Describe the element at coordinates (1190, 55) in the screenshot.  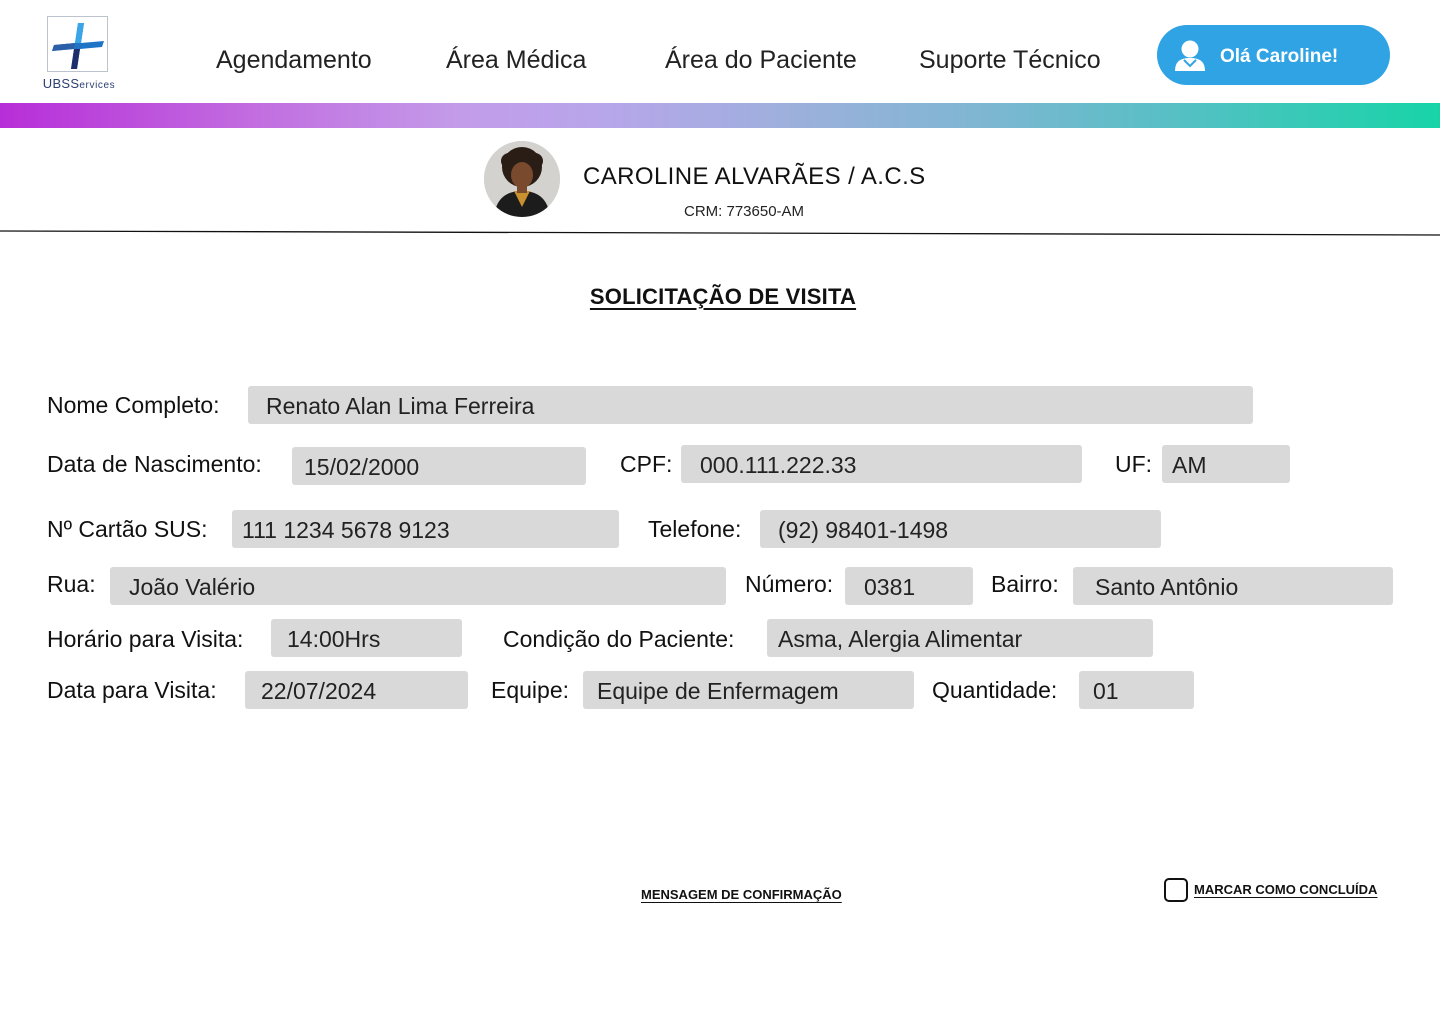
I see `user-icon` at that location.